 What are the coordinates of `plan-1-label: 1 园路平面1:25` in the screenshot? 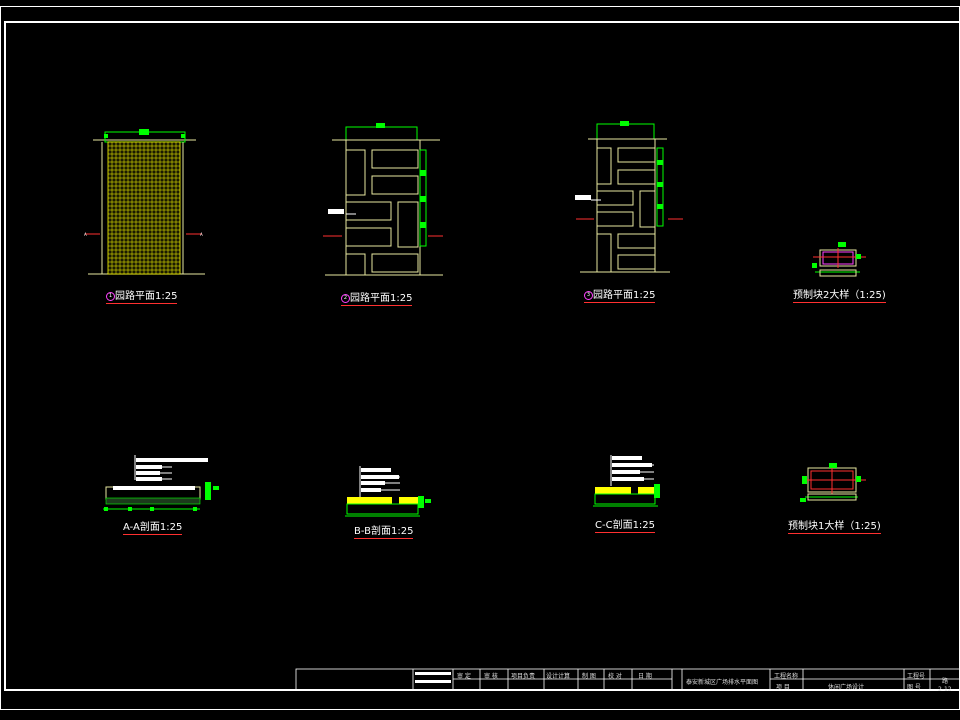 It's located at (142, 295).